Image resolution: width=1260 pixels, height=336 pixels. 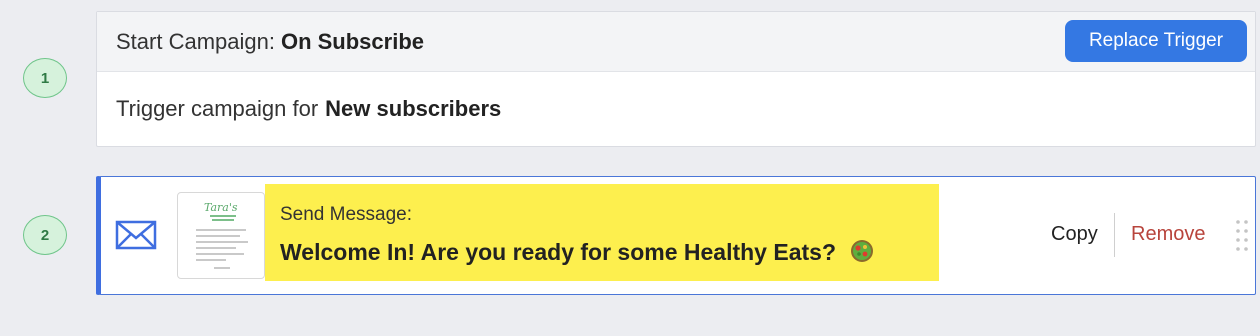 I want to click on trigger-header-prefix: Start Campaign:, so click(x=195, y=41).